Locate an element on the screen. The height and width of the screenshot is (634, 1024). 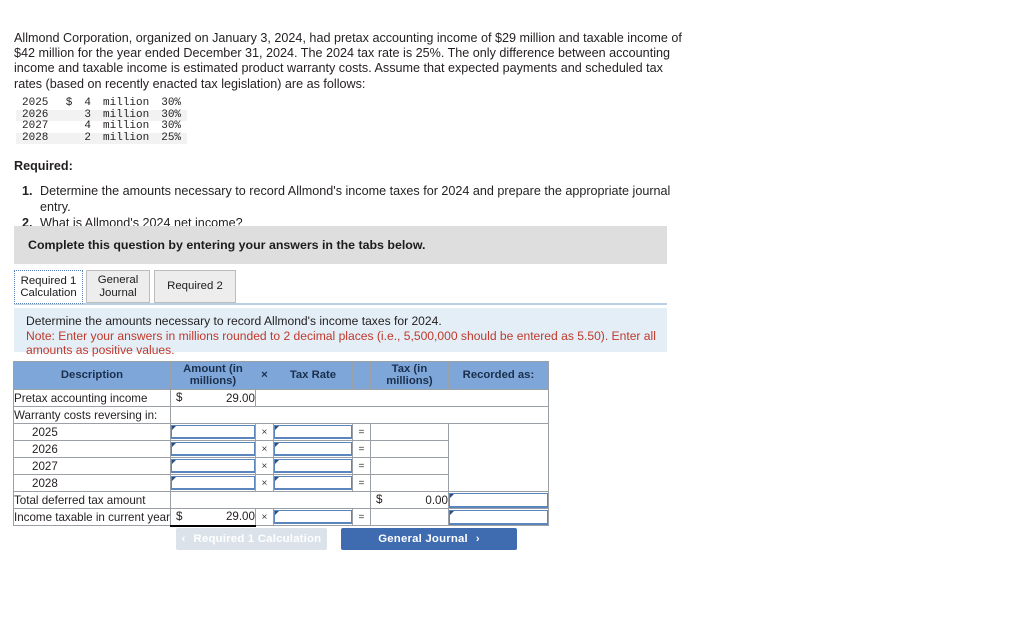
tax-rate-input-2025-cell is located at coordinates (312, 432).